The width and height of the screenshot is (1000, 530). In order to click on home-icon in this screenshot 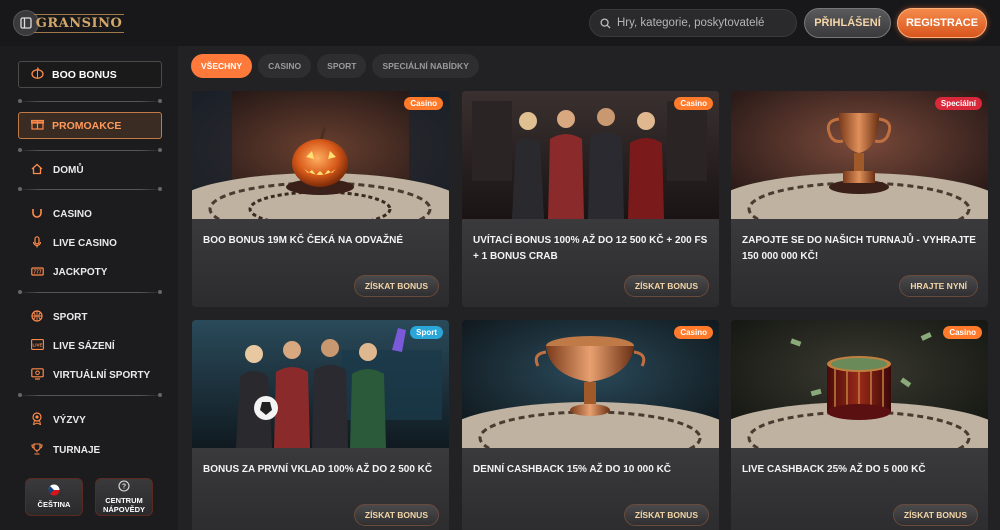, I will do `click(37, 170)`.